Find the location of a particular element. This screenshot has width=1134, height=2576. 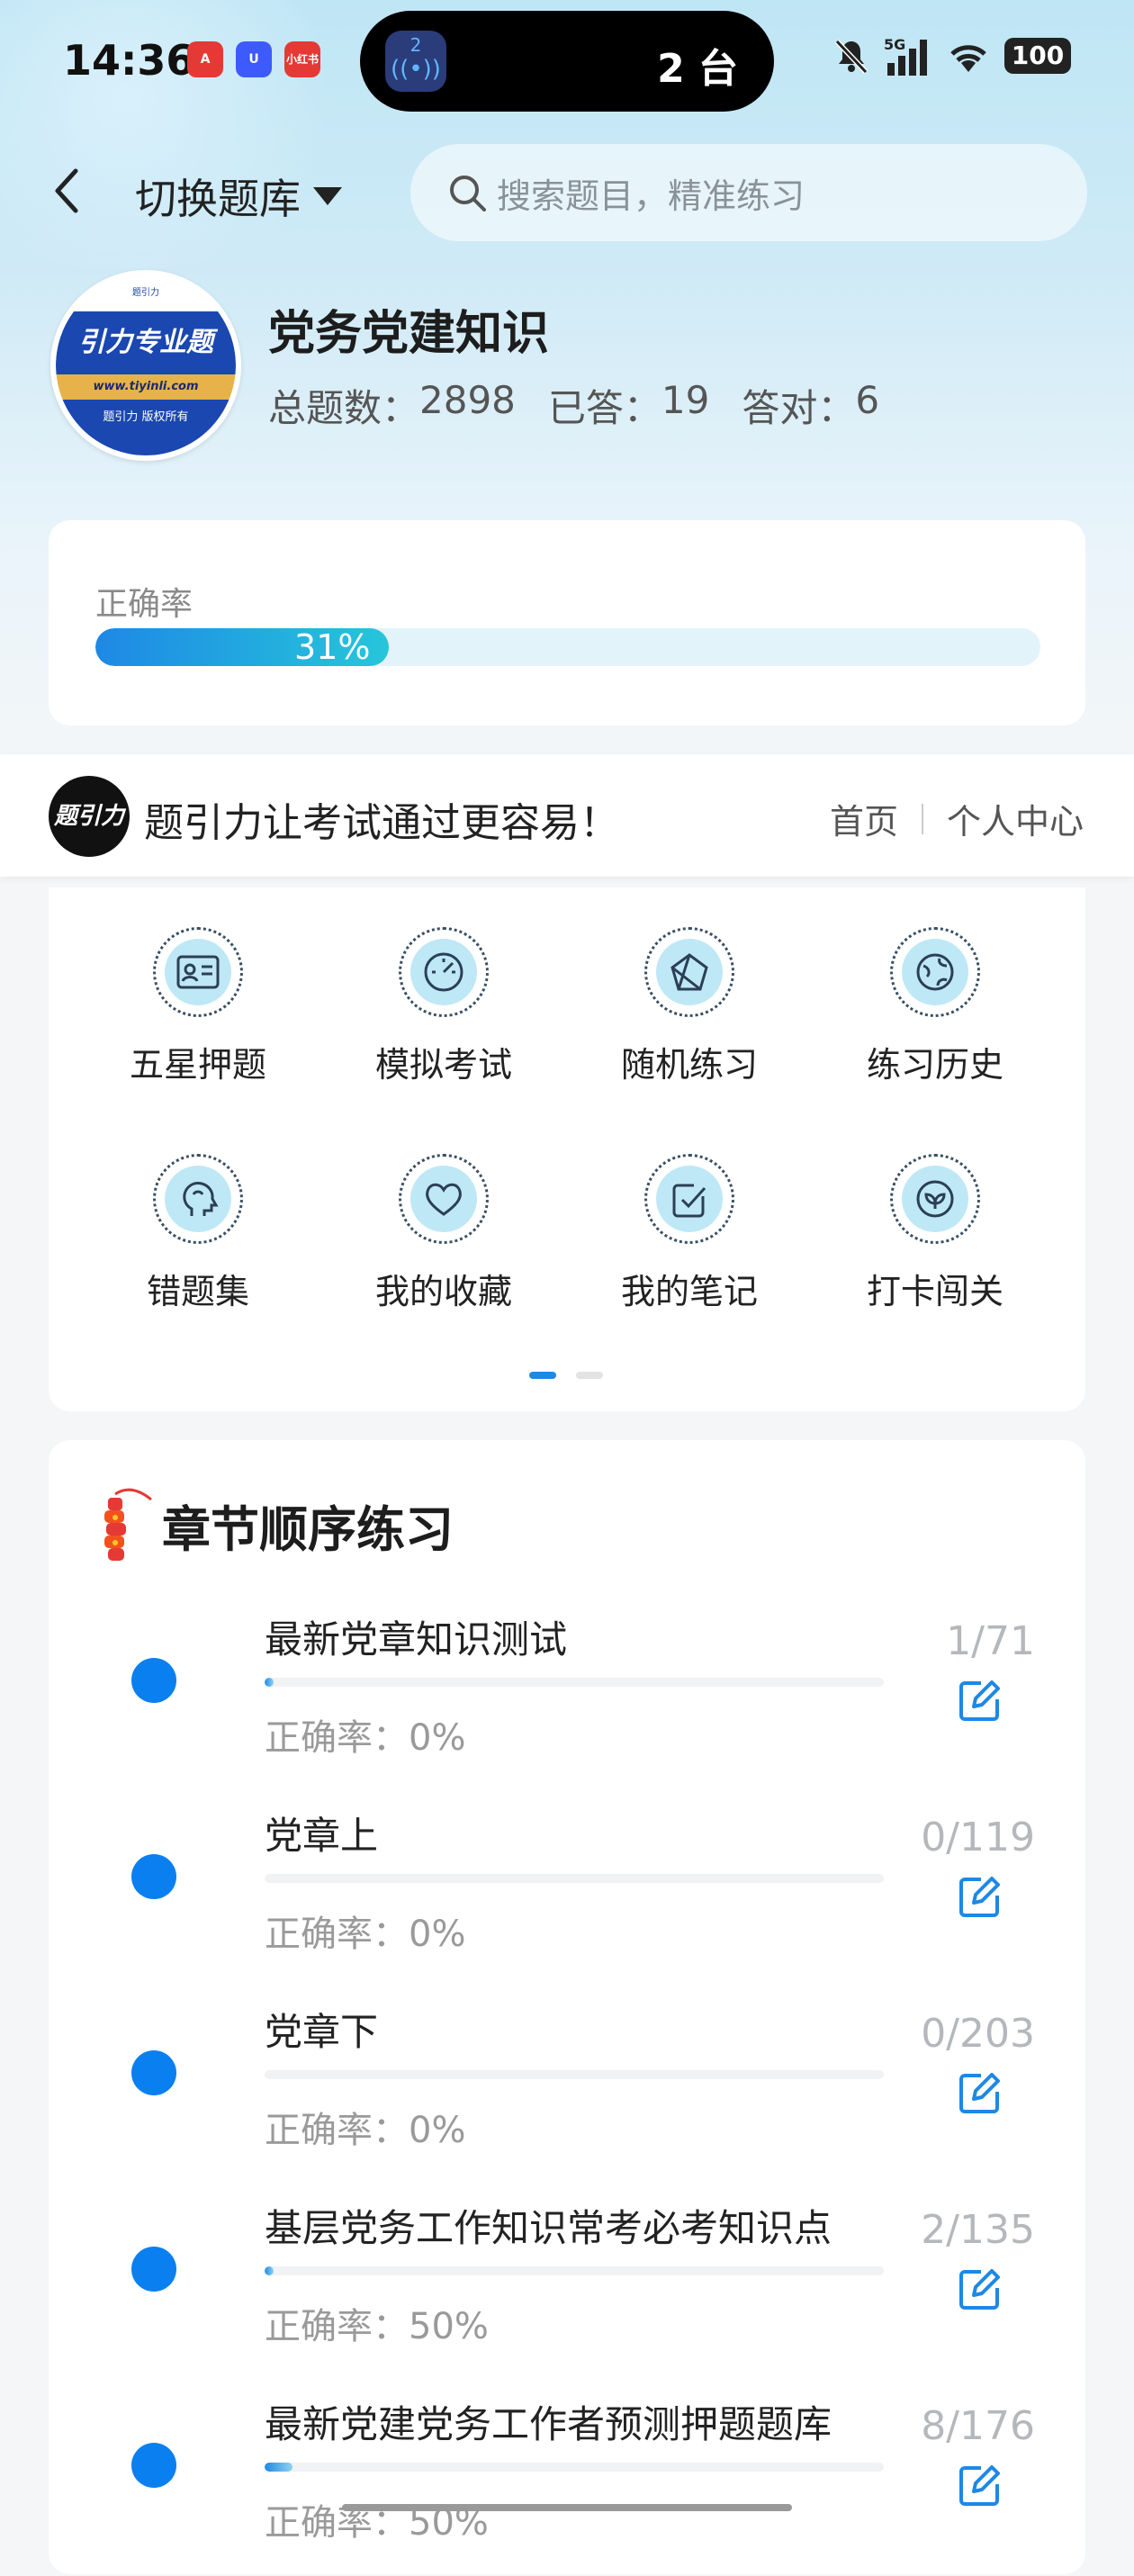

total-label: 总题数： is located at coordinates (344, 408).